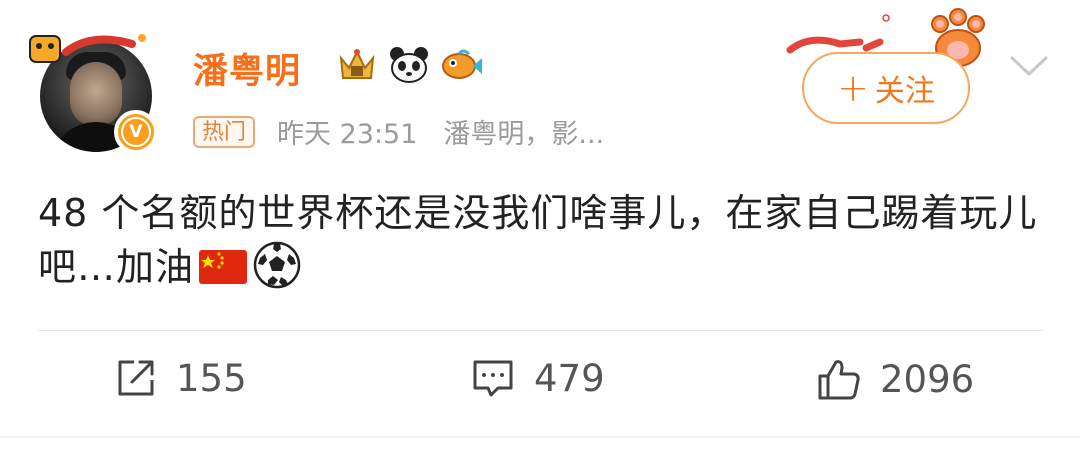 The height and width of the screenshot is (466, 1080). What do you see at coordinates (224, 131) in the screenshot?
I see `hot-tag: 热门` at bounding box center [224, 131].